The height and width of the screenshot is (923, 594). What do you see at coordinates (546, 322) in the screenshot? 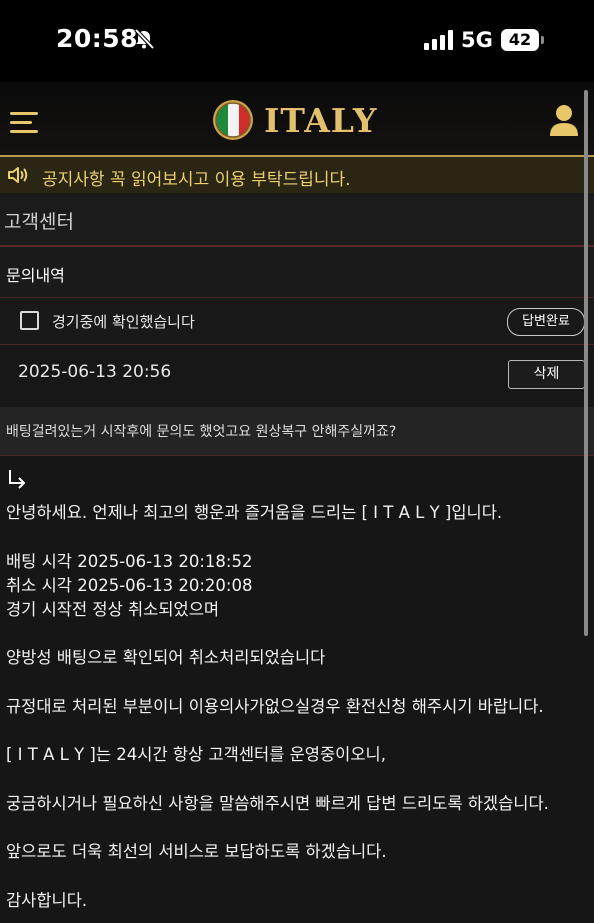
I see `status-badge: 답변완료` at bounding box center [546, 322].